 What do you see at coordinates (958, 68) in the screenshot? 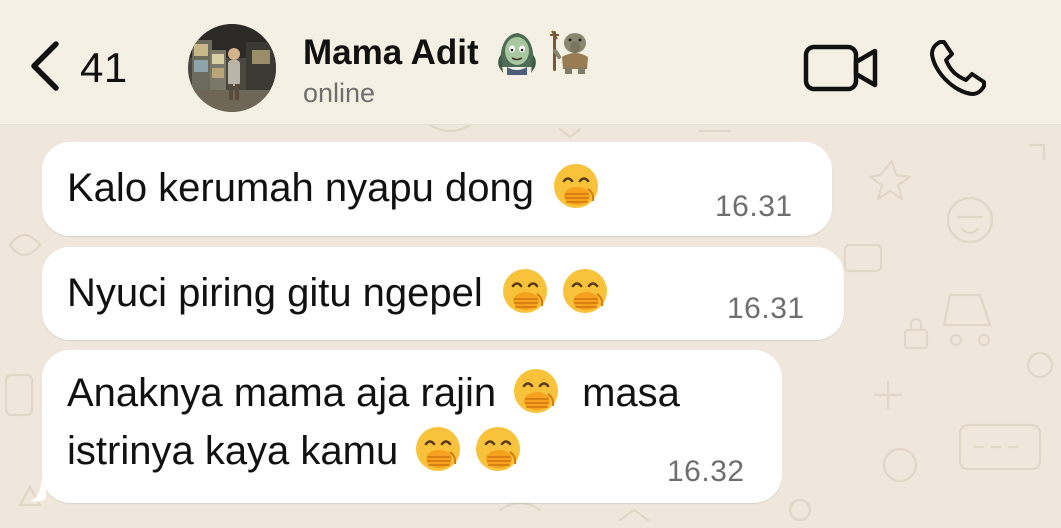
I see `voice-call-button` at bounding box center [958, 68].